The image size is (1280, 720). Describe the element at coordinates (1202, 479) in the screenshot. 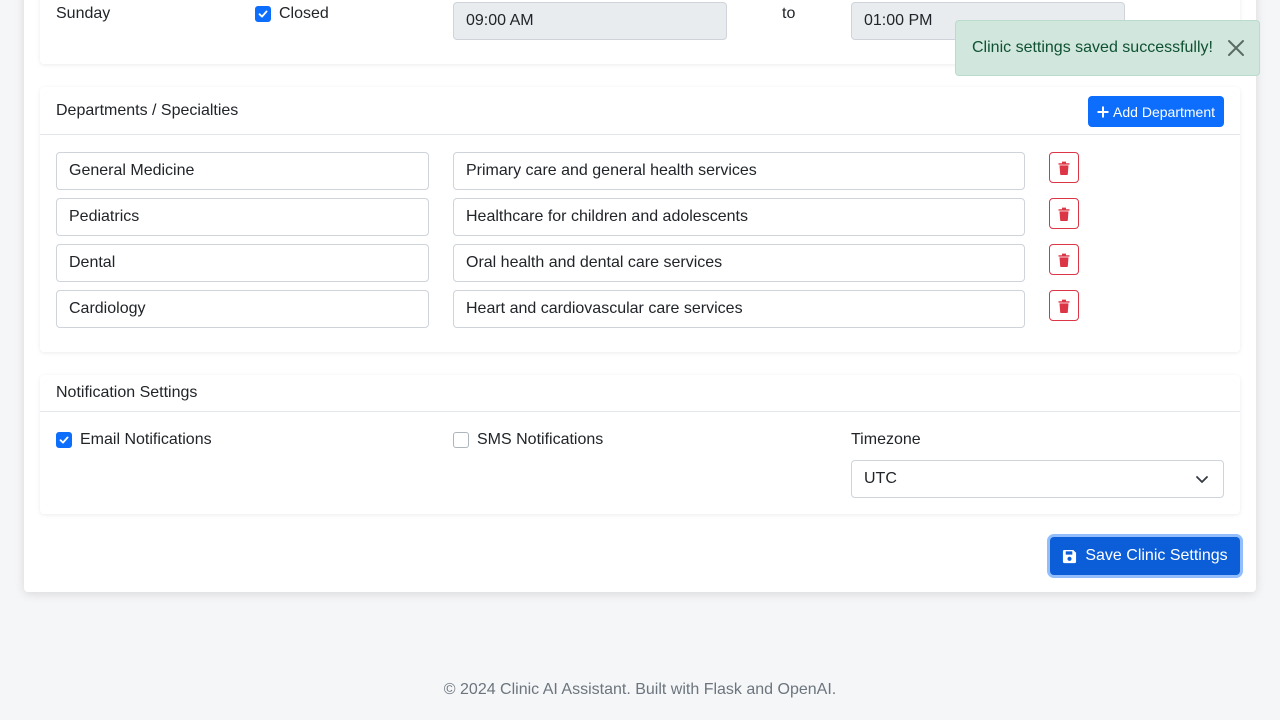

I see `chevron-down-icon` at that location.